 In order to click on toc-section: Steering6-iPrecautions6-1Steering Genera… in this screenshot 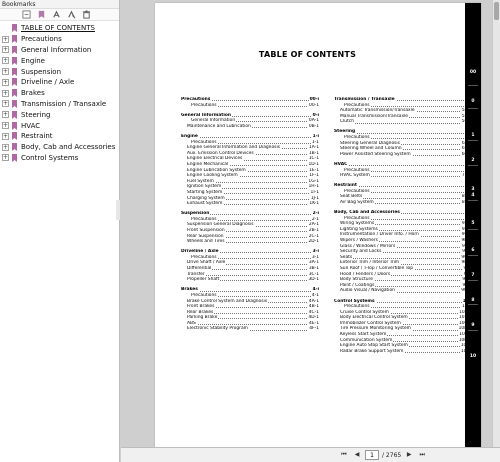, I will do `click(403, 143)`.